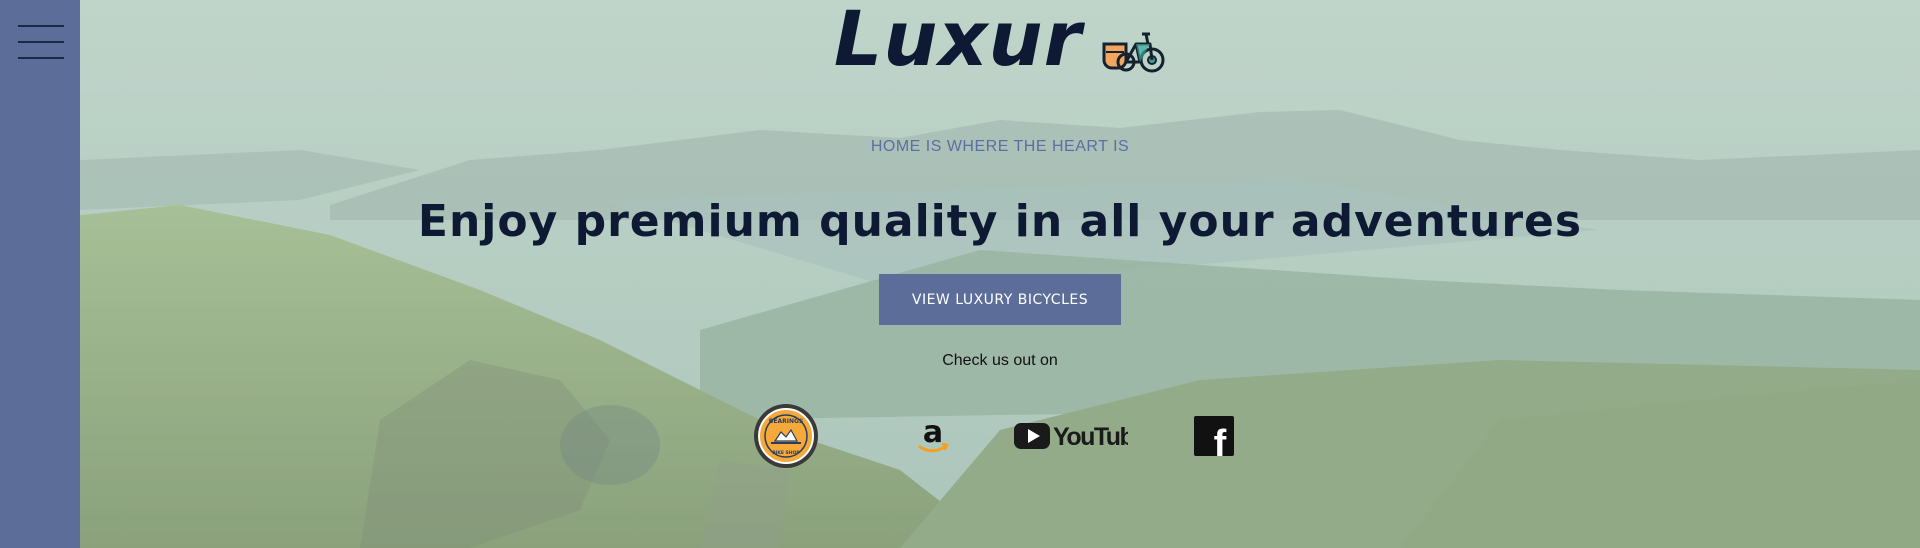 The image size is (1920, 548). Describe the element at coordinates (958, 41) in the screenshot. I see `brand-logo-text: Luxur` at that location.